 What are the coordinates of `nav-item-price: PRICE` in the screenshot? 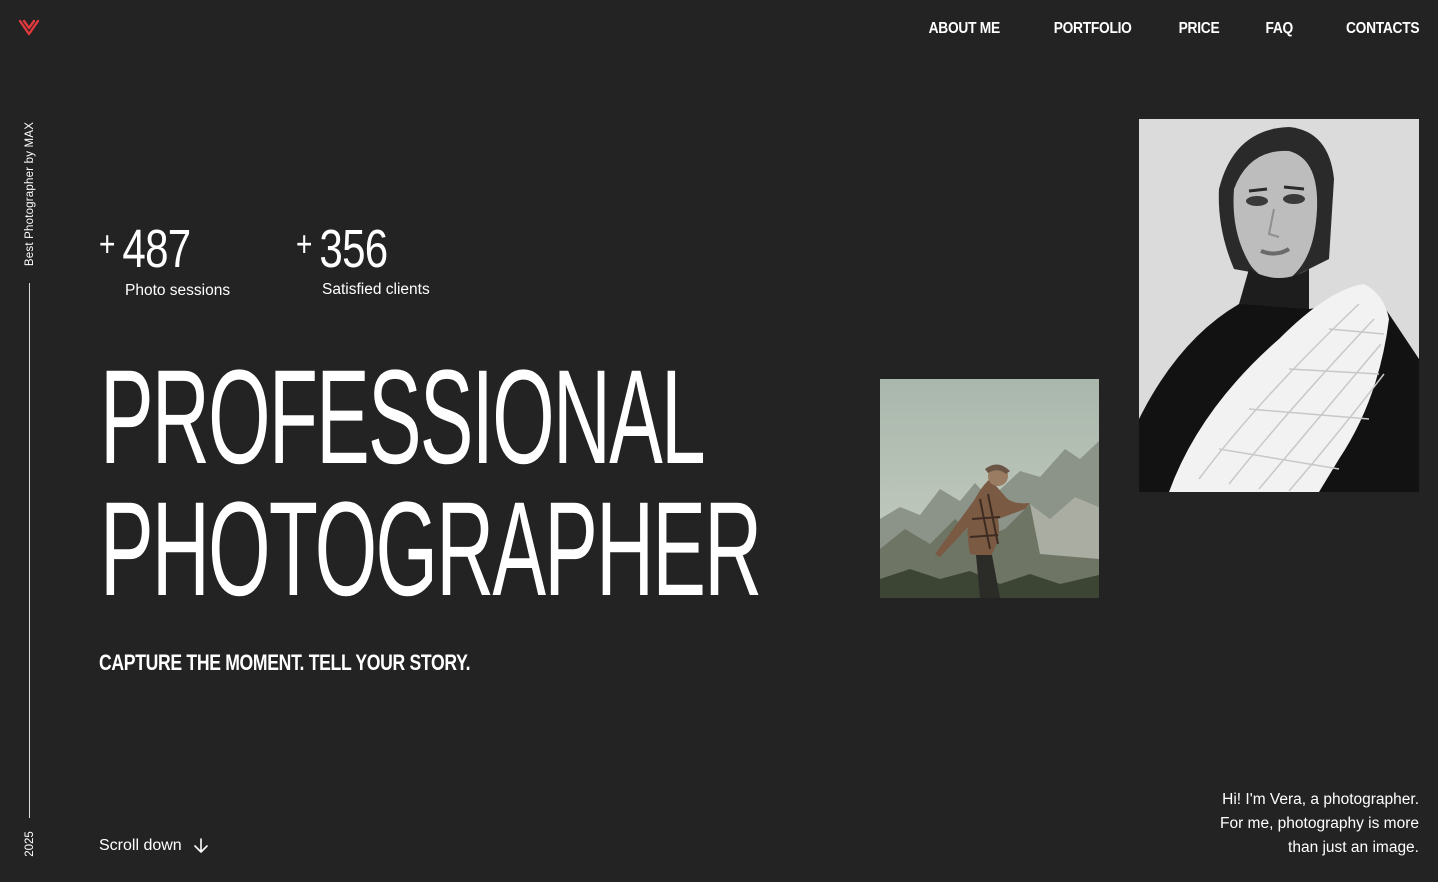 It's located at (1199, 29).